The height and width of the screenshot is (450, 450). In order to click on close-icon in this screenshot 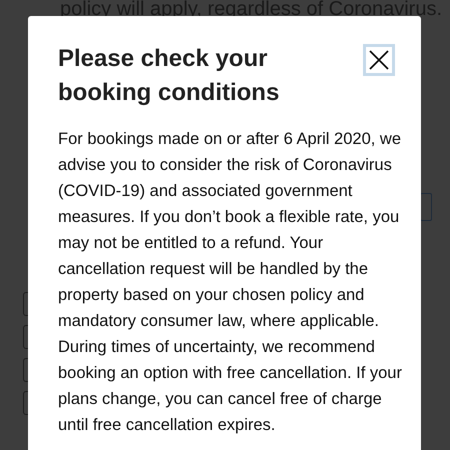, I will do `click(379, 60)`.